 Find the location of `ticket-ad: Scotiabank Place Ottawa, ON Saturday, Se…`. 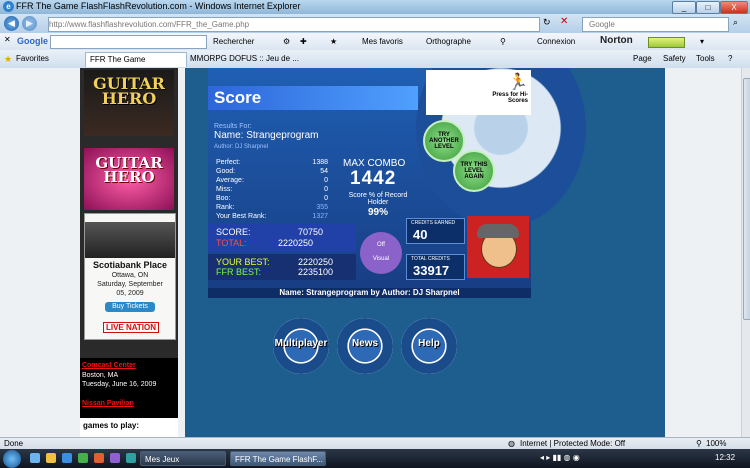

ticket-ad: Scotiabank Place Ottawa, ON Saturday, Se… is located at coordinates (130, 276).